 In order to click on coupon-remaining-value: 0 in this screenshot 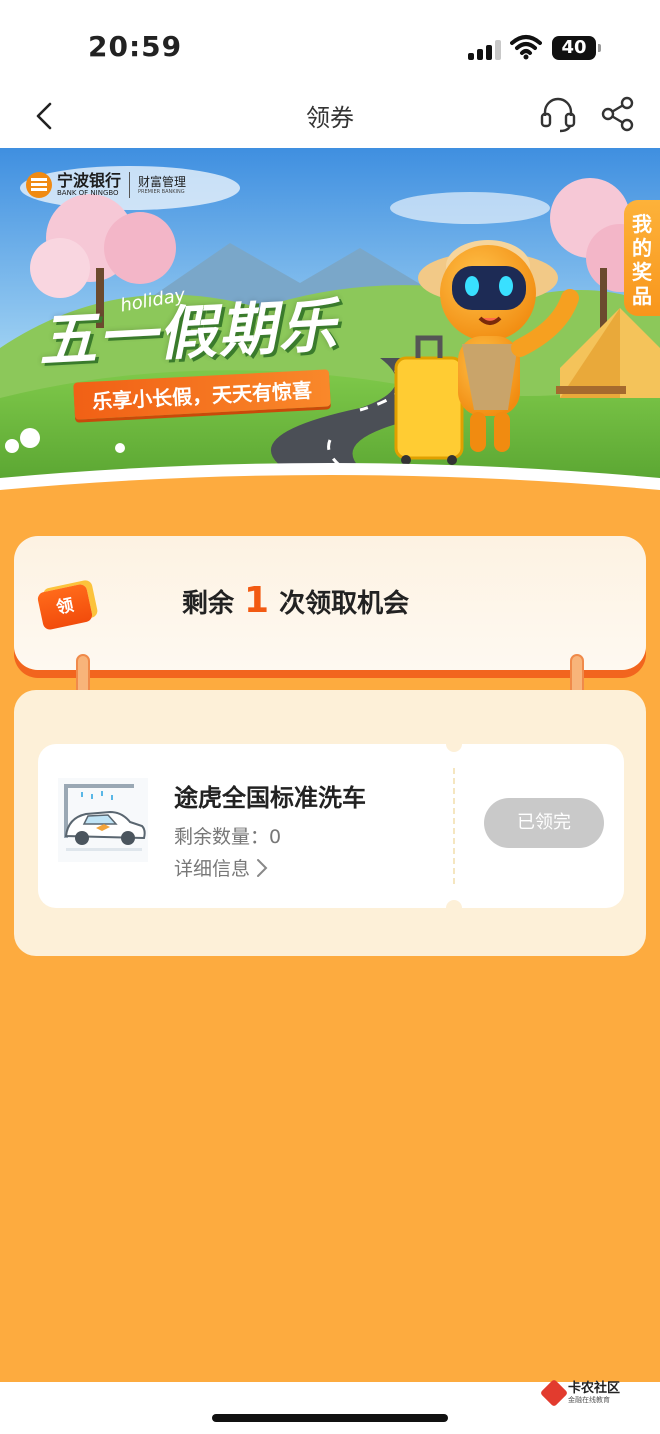, I will do `click(275, 837)`.